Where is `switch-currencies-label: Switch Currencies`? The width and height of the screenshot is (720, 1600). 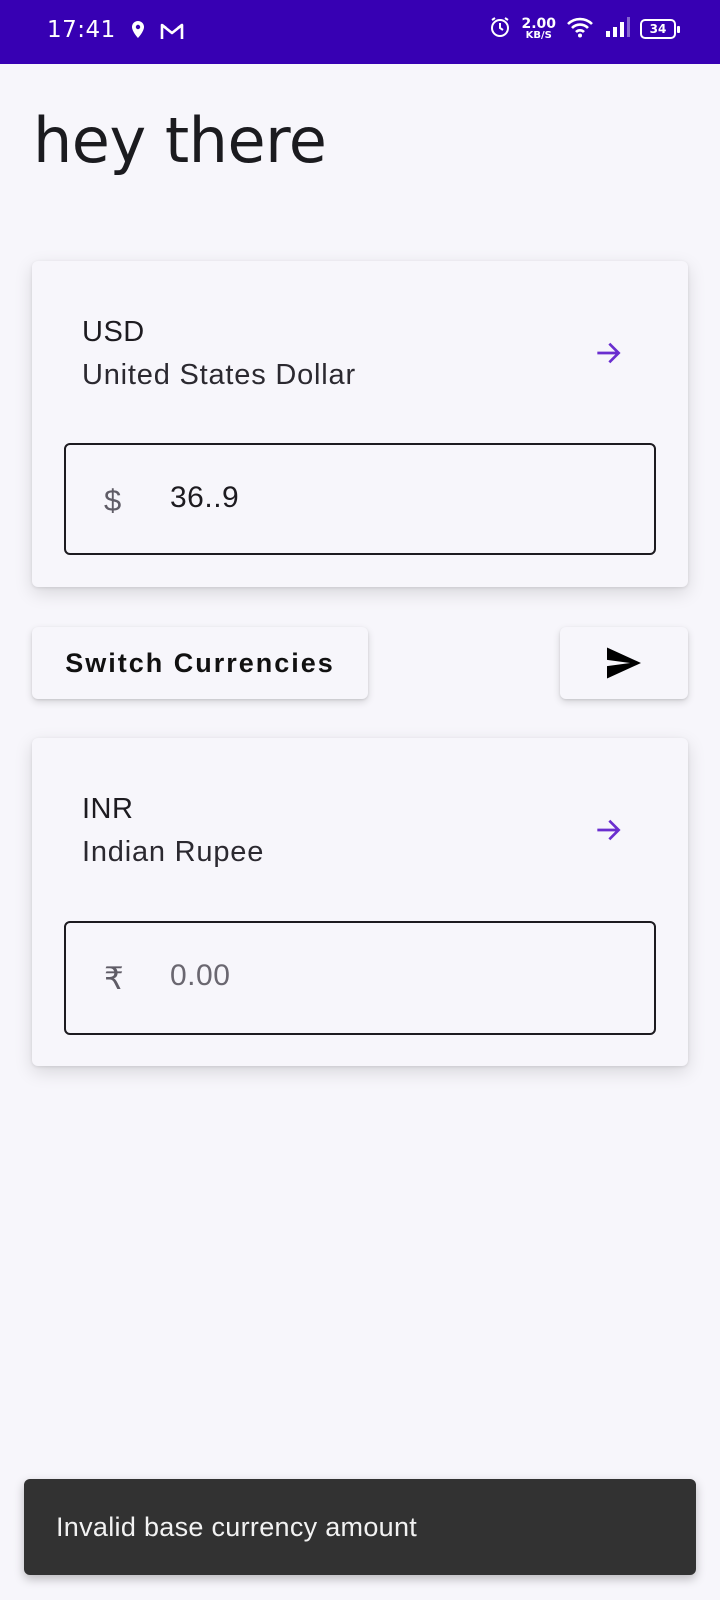 switch-currencies-label: Switch Currencies is located at coordinates (200, 662).